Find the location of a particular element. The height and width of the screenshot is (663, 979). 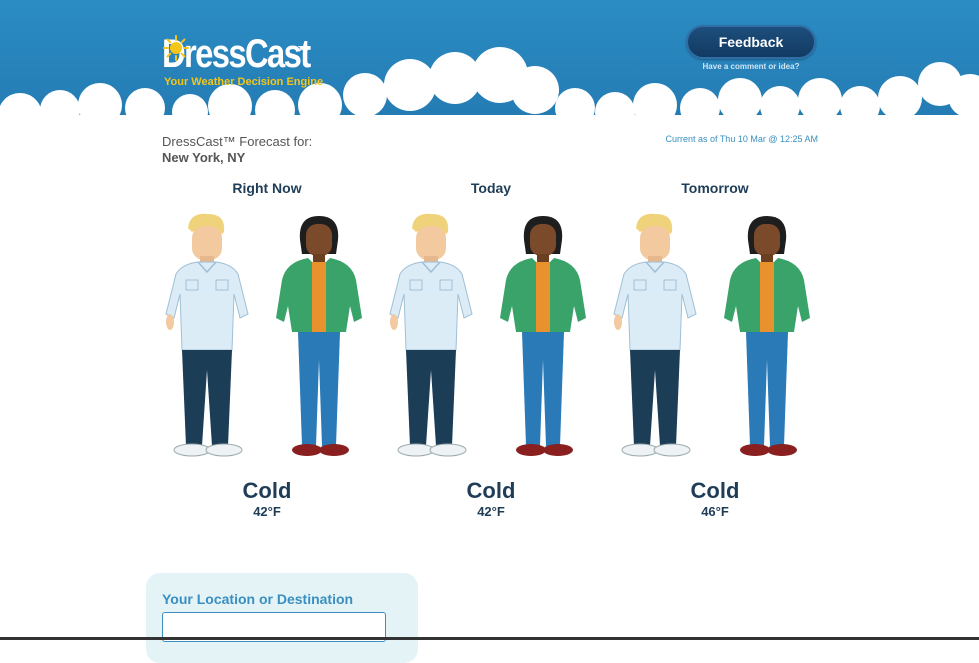

location-panel: Your Location or Destination is located at coordinates (282, 618).